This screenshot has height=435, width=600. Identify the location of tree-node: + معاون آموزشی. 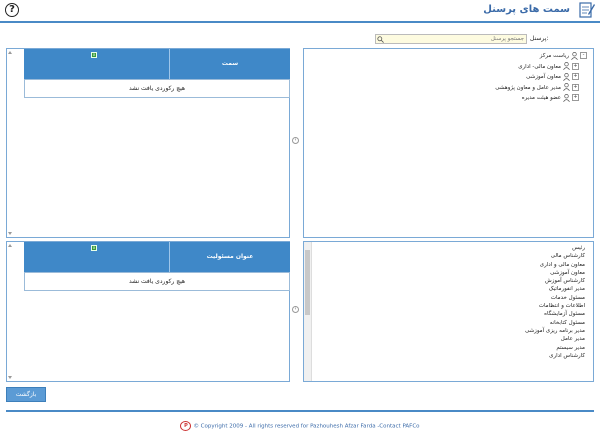
(537, 77).